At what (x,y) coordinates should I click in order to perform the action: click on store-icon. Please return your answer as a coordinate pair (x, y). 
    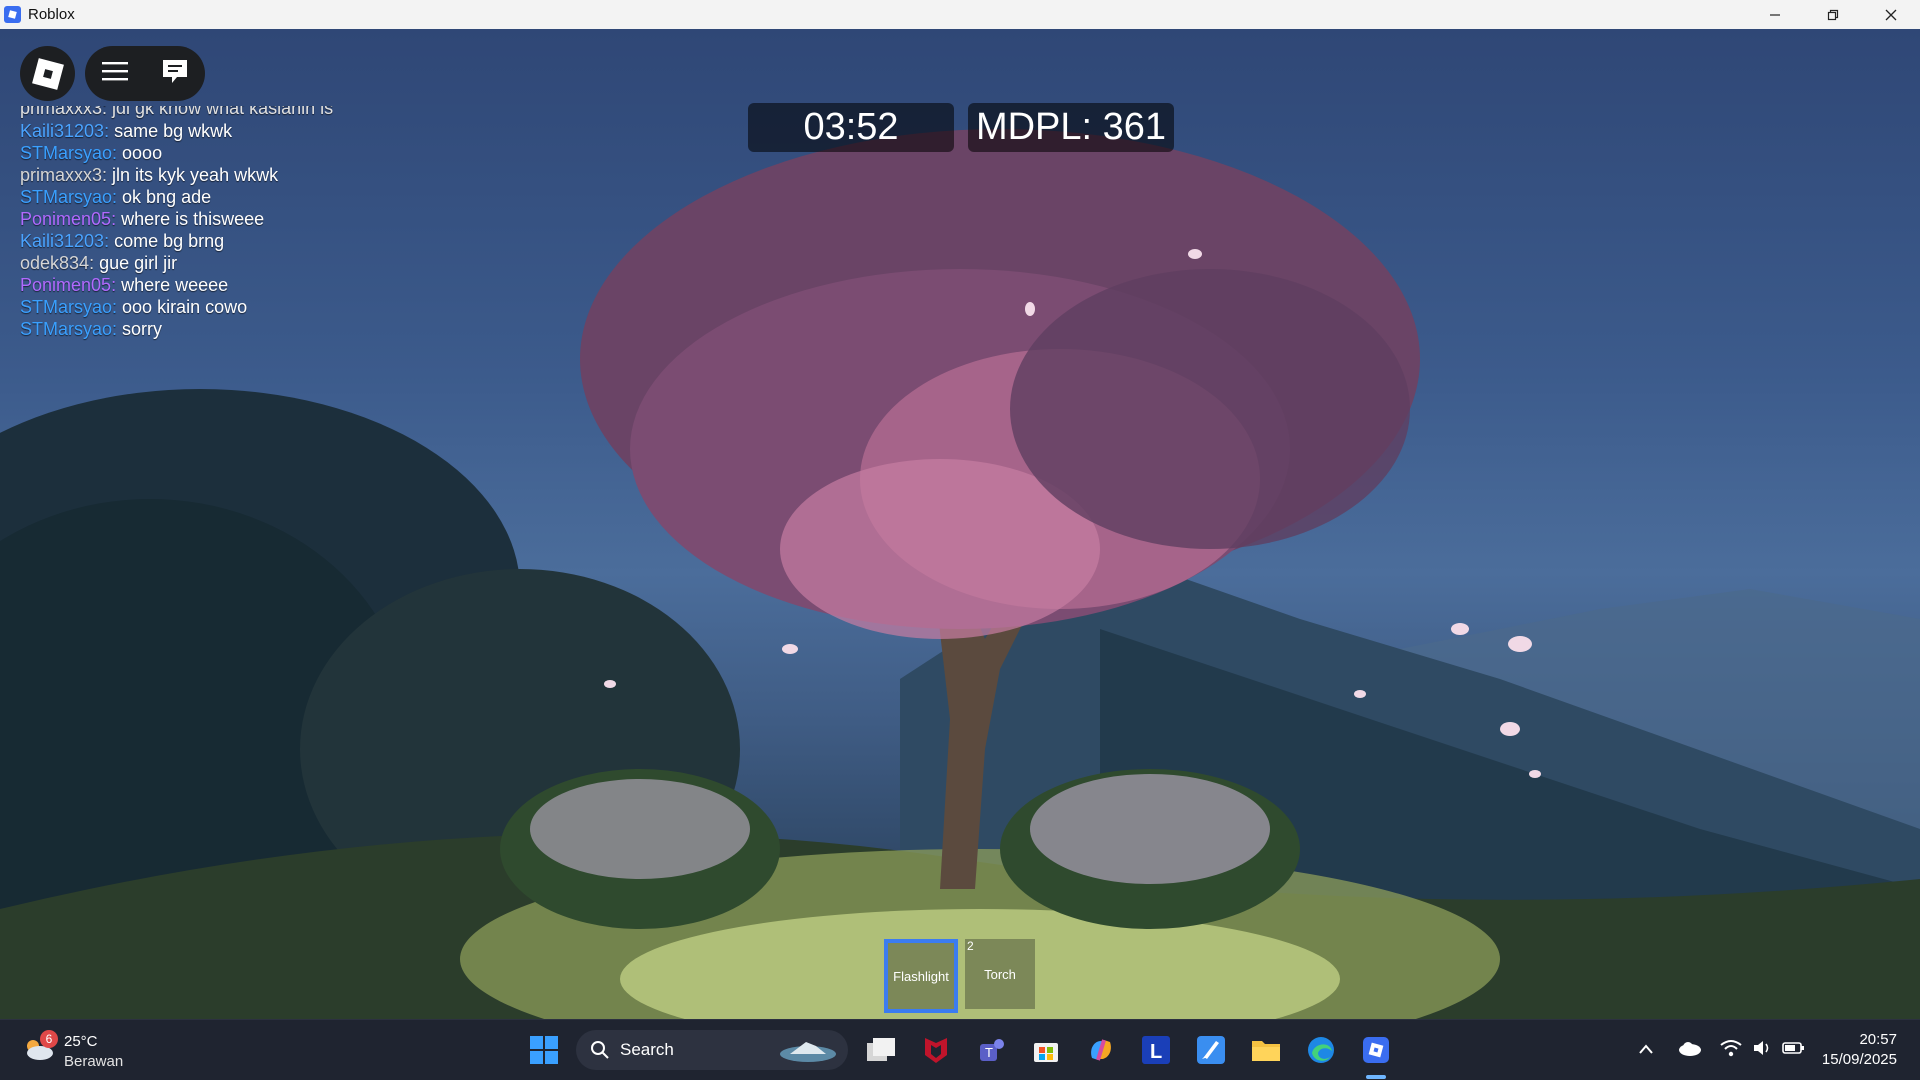
    Looking at the image, I should click on (1046, 1050).